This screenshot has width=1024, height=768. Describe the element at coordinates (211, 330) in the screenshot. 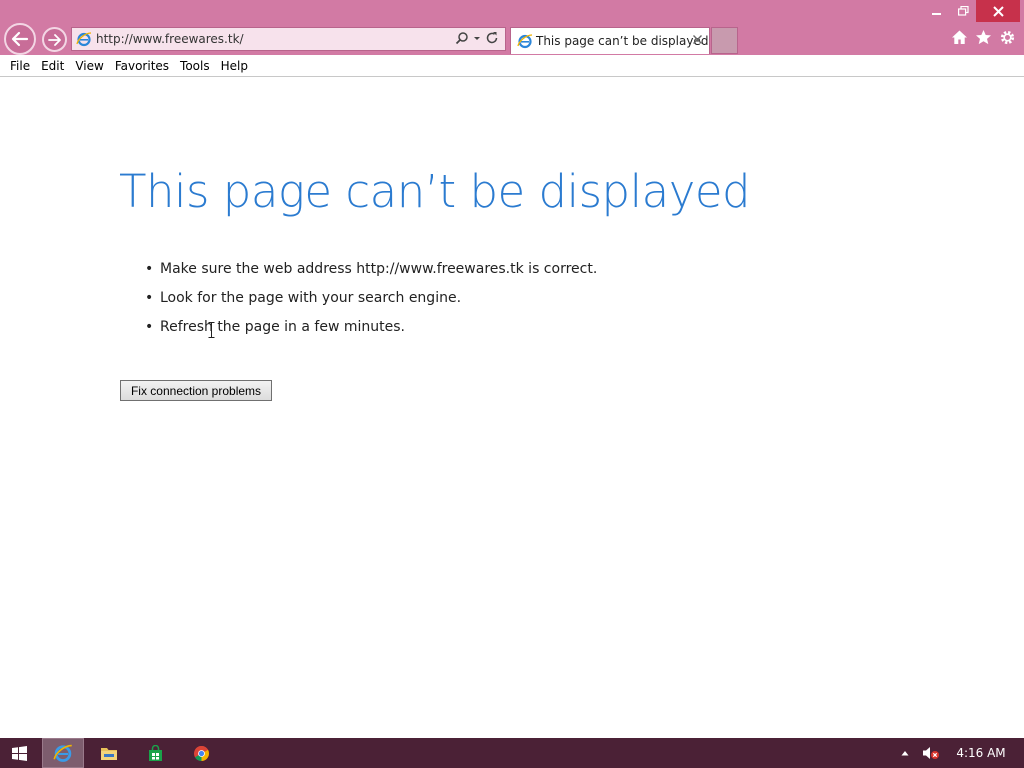

I see `text-cursor-icon` at that location.